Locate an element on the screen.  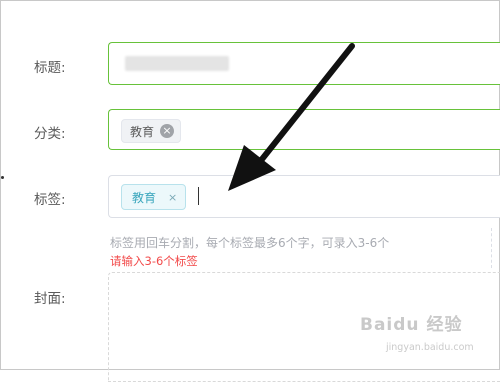
watermark-brand: Baidu 经验 is located at coordinates (411, 325).